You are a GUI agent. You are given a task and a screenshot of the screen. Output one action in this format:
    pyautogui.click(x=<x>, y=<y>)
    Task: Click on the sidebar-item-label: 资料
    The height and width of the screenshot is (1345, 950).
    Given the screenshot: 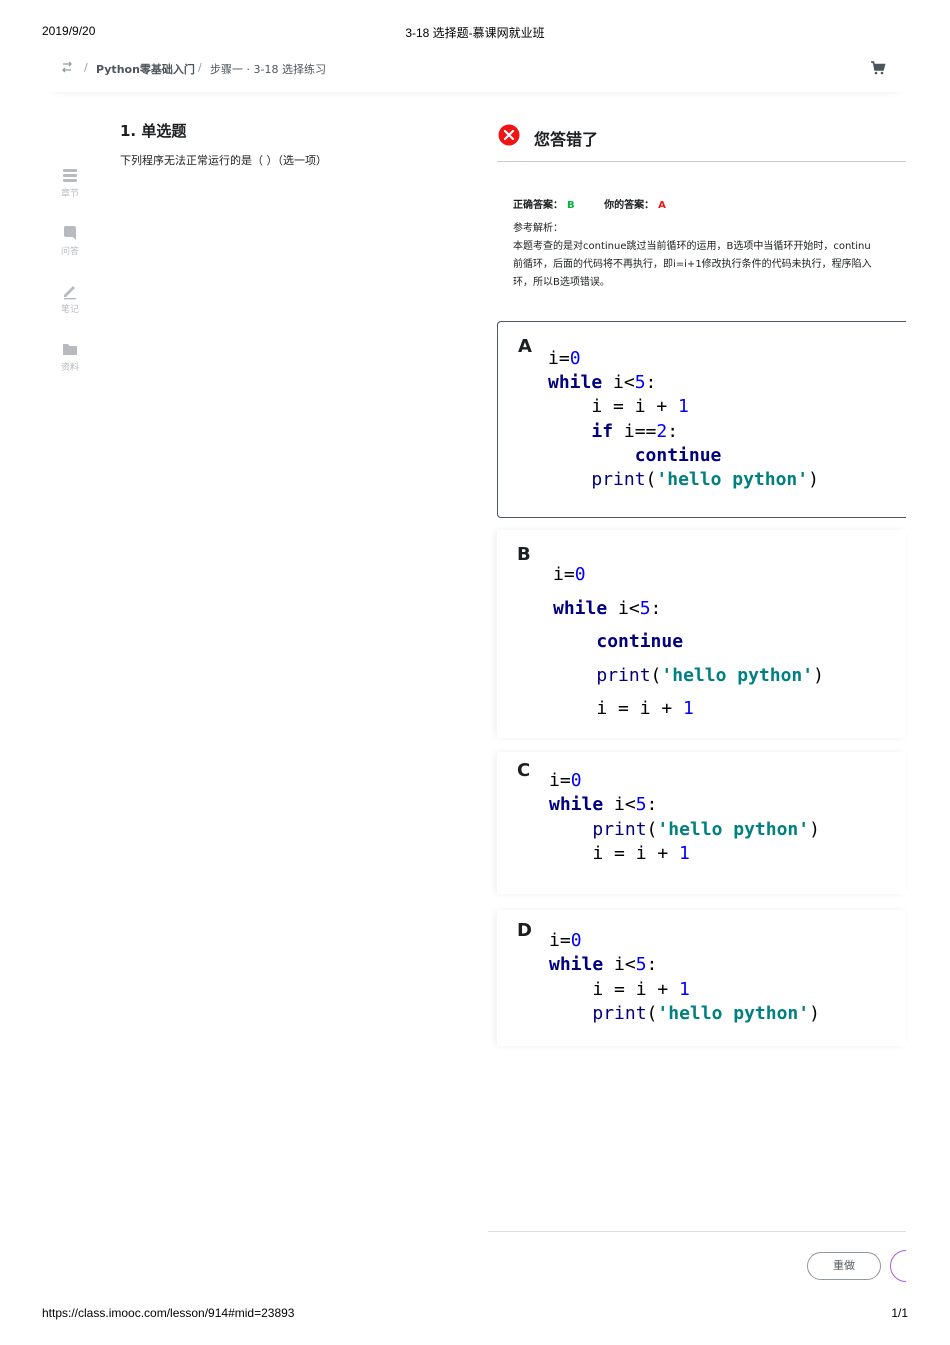 What is the action you would take?
    pyautogui.click(x=69, y=368)
    